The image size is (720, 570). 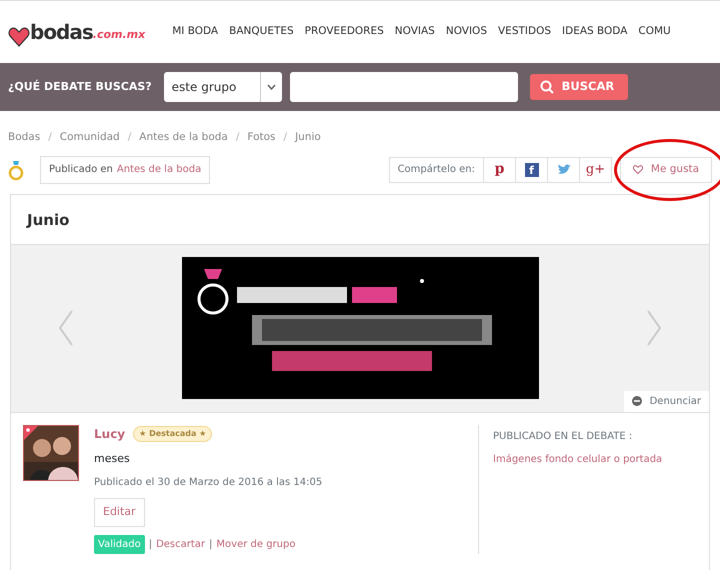 What do you see at coordinates (436, 170) in the screenshot?
I see `share-label: Compártelo en:` at bounding box center [436, 170].